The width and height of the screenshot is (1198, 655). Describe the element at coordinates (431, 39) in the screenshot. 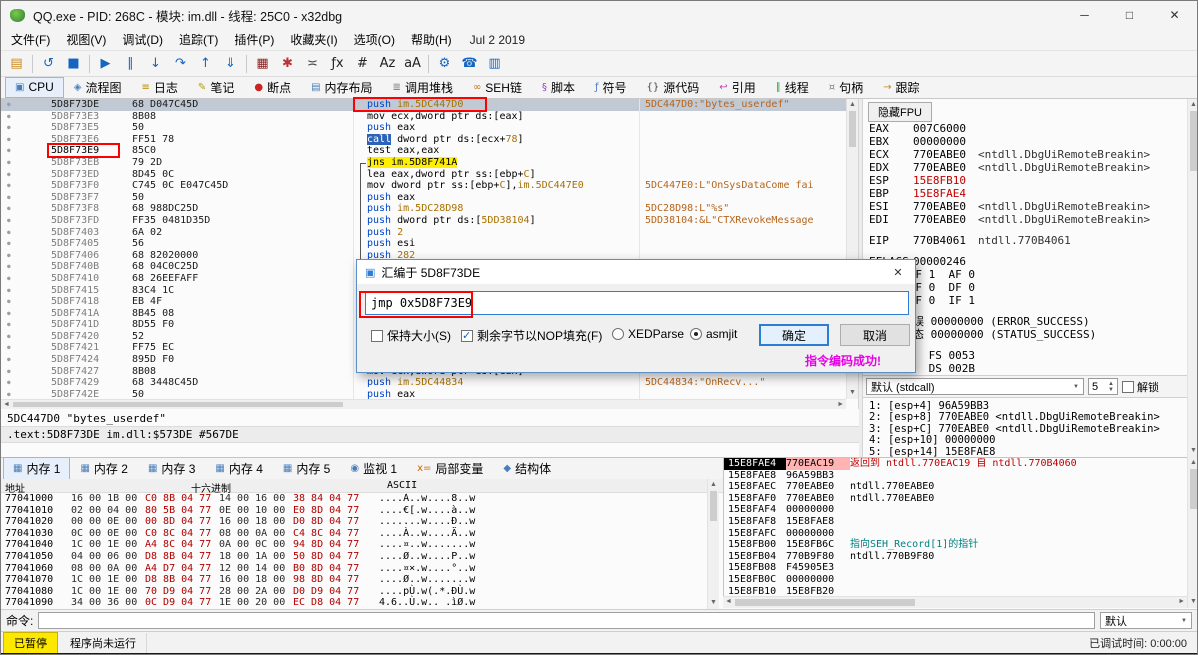

I see `menu-help: 帮助(H)` at that location.